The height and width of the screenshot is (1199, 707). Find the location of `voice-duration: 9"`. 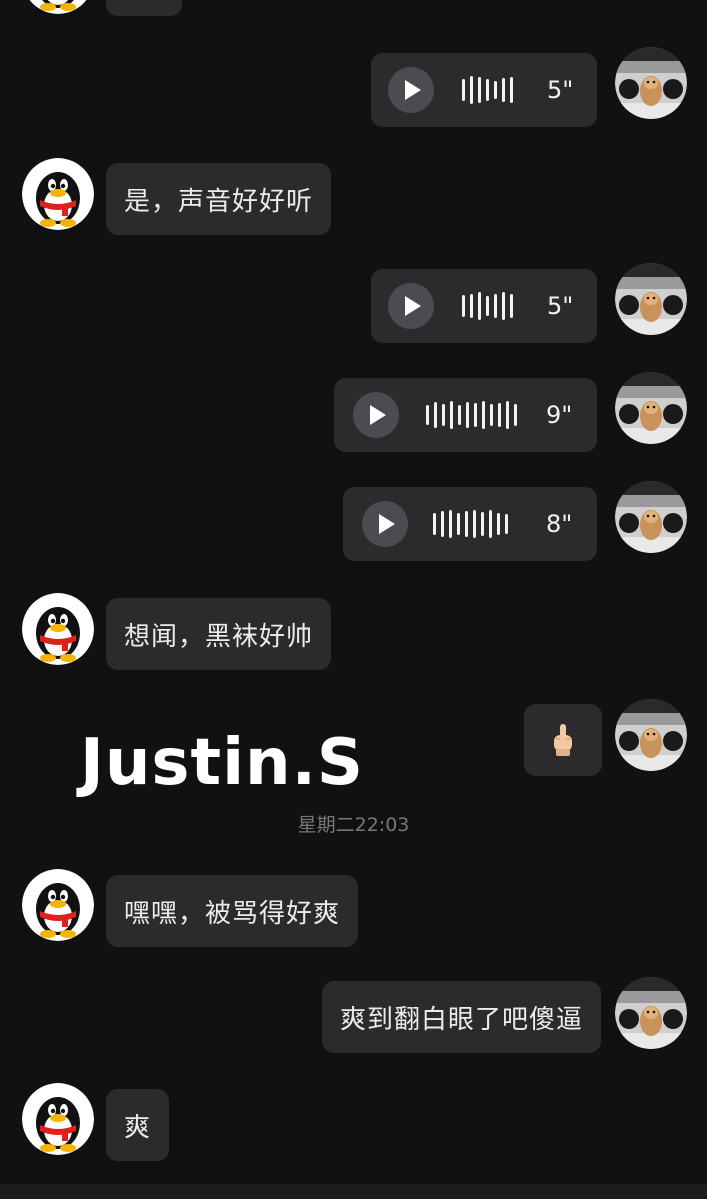

voice-duration: 9" is located at coordinates (559, 415).